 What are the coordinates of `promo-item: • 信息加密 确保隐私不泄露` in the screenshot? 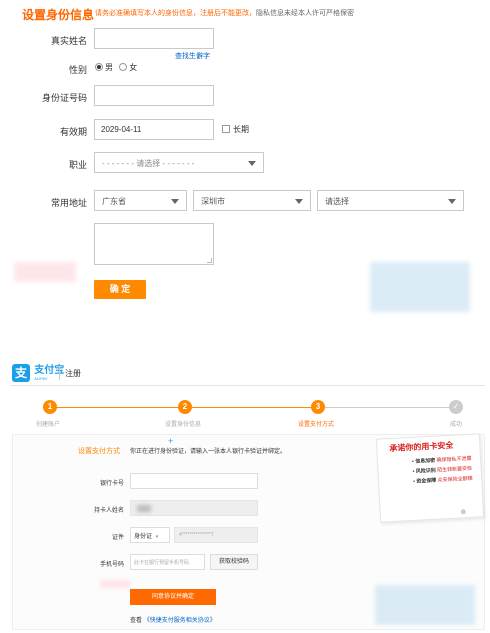 It's located at (442, 460).